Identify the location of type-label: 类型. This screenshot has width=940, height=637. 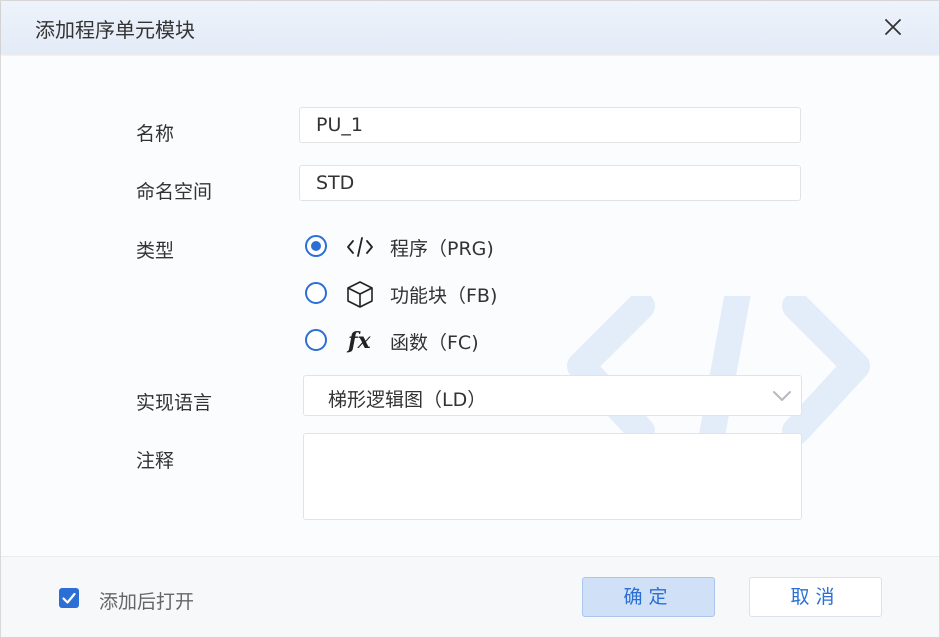
(155, 251).